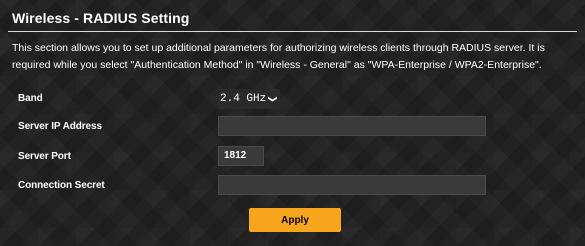  Describe the element at coordinates (60, 126) in the screenshot. I see `server-ip-label: Server IP Address` at that location.